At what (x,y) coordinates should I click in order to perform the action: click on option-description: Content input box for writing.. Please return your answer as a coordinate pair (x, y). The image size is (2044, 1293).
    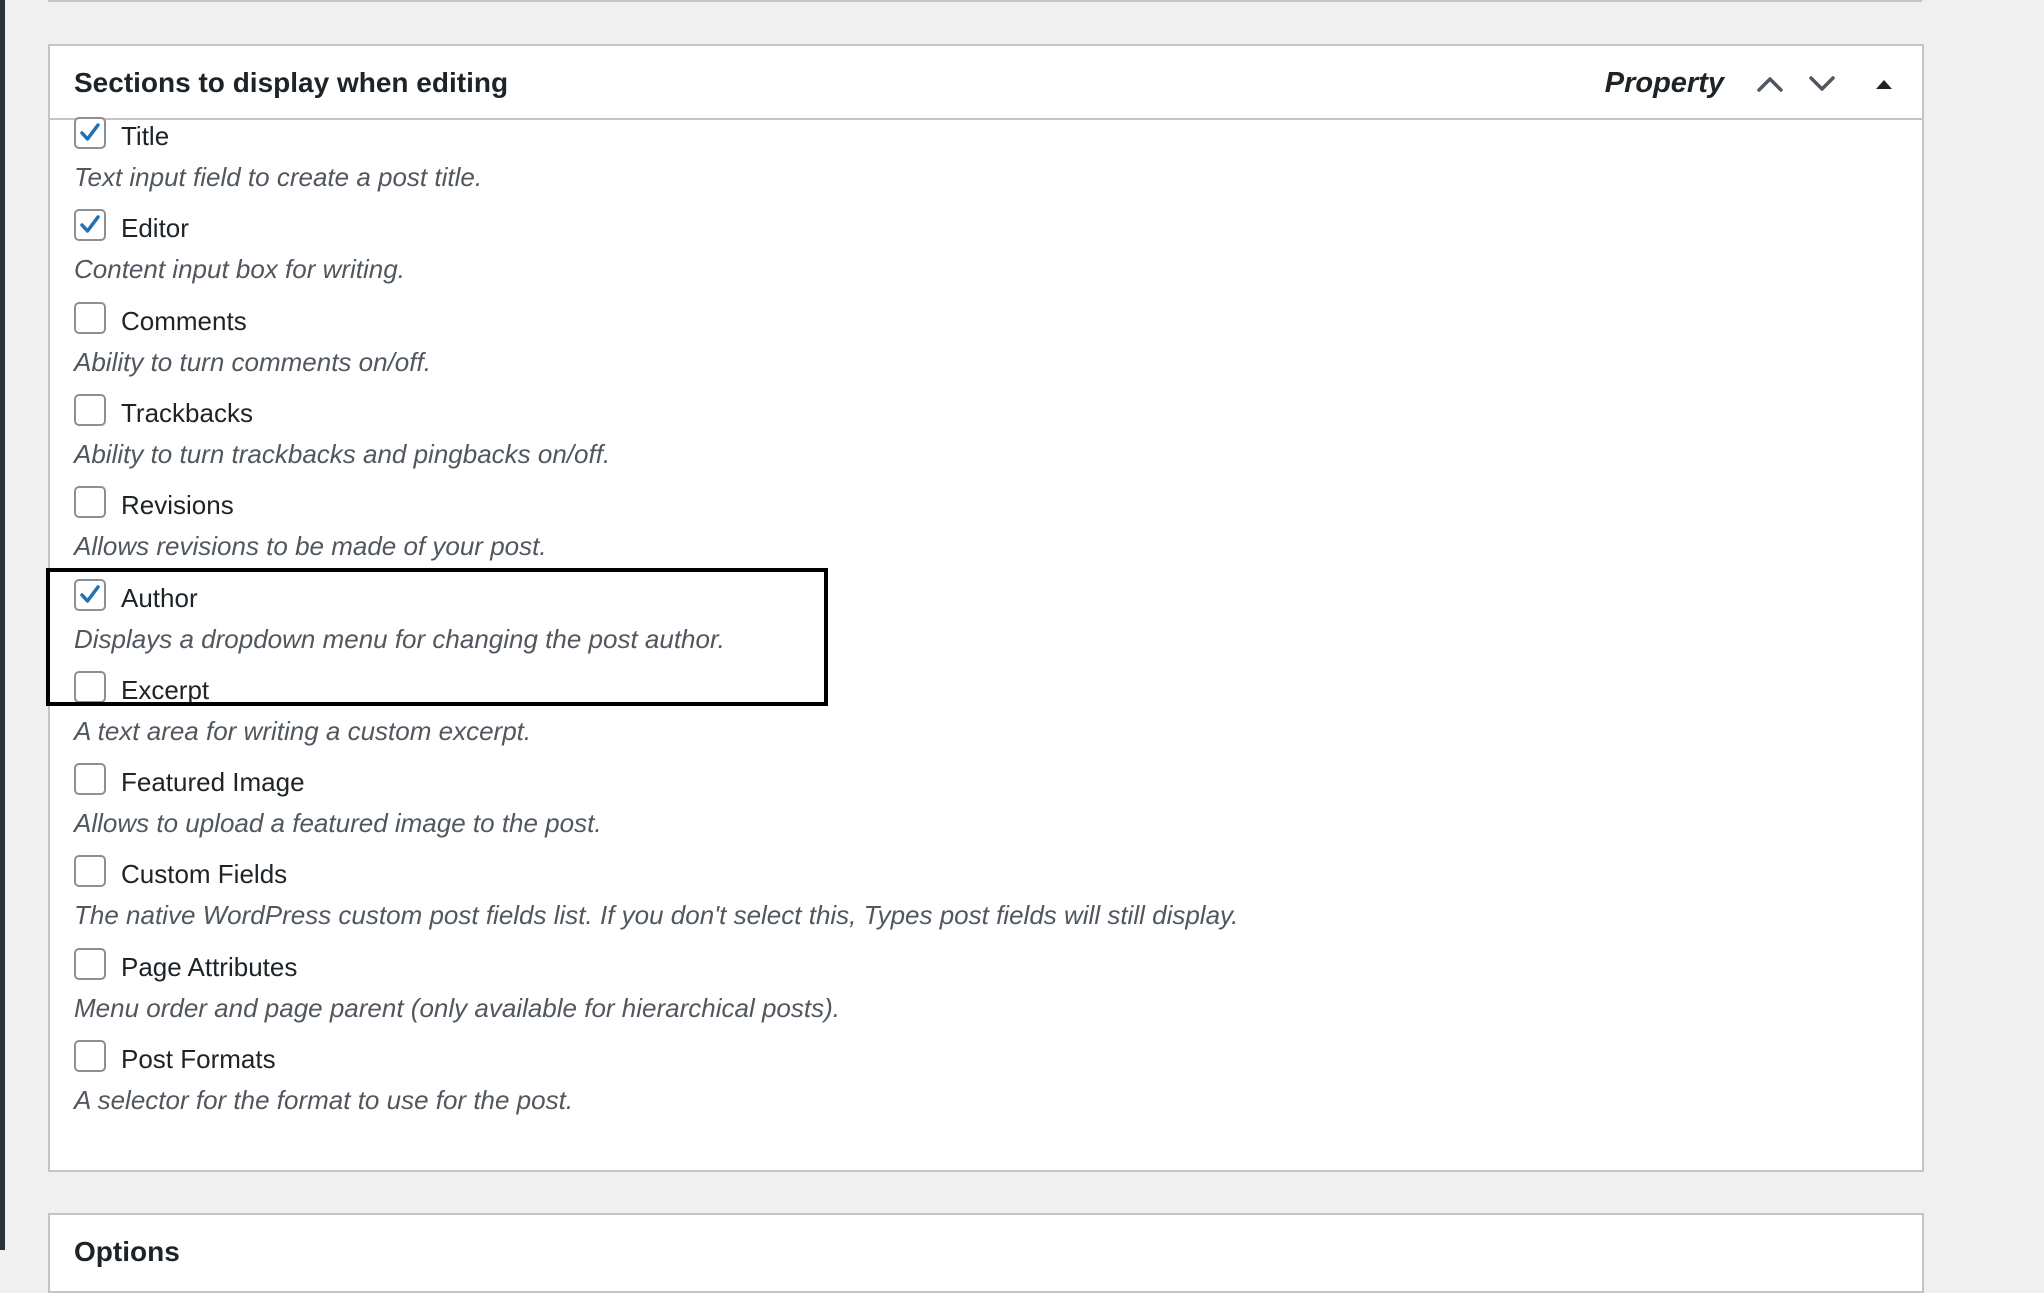
    Looking at the image, I should click on (239, 269).